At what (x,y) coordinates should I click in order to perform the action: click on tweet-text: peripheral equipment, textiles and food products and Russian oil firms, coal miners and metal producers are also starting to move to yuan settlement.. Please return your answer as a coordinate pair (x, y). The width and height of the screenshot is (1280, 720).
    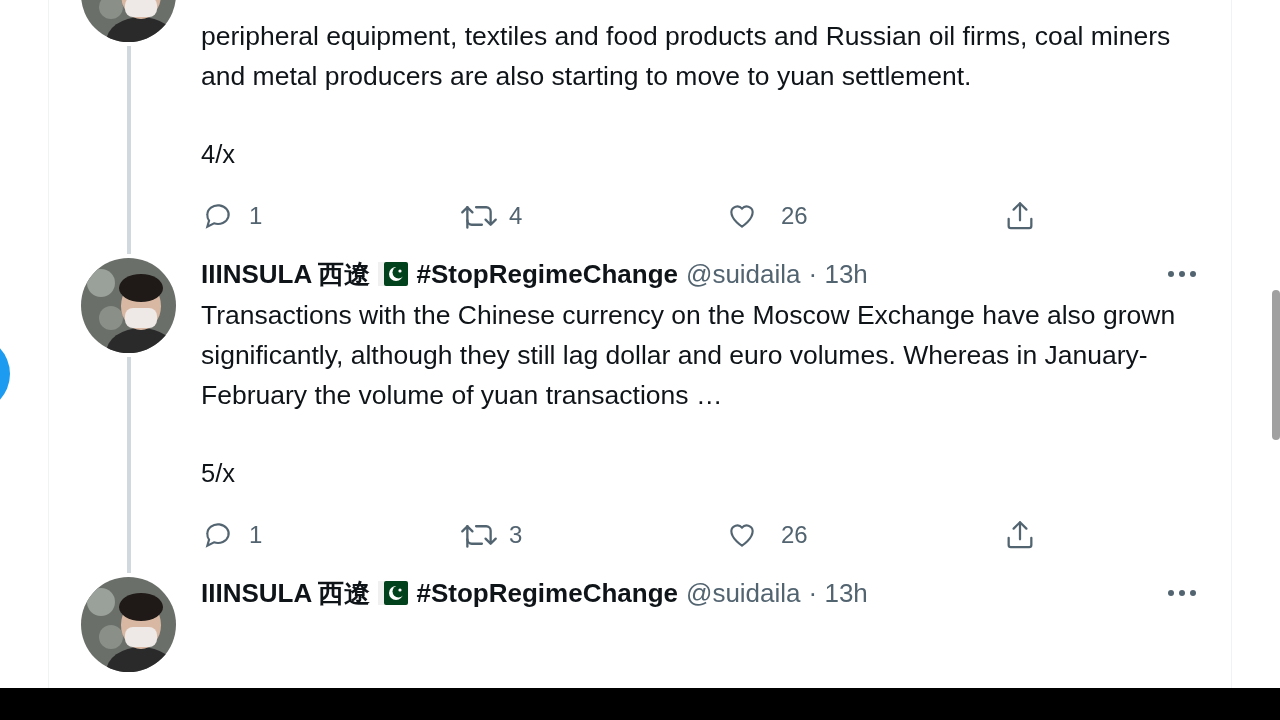
    Looking at the image, I should click on (686, 56).